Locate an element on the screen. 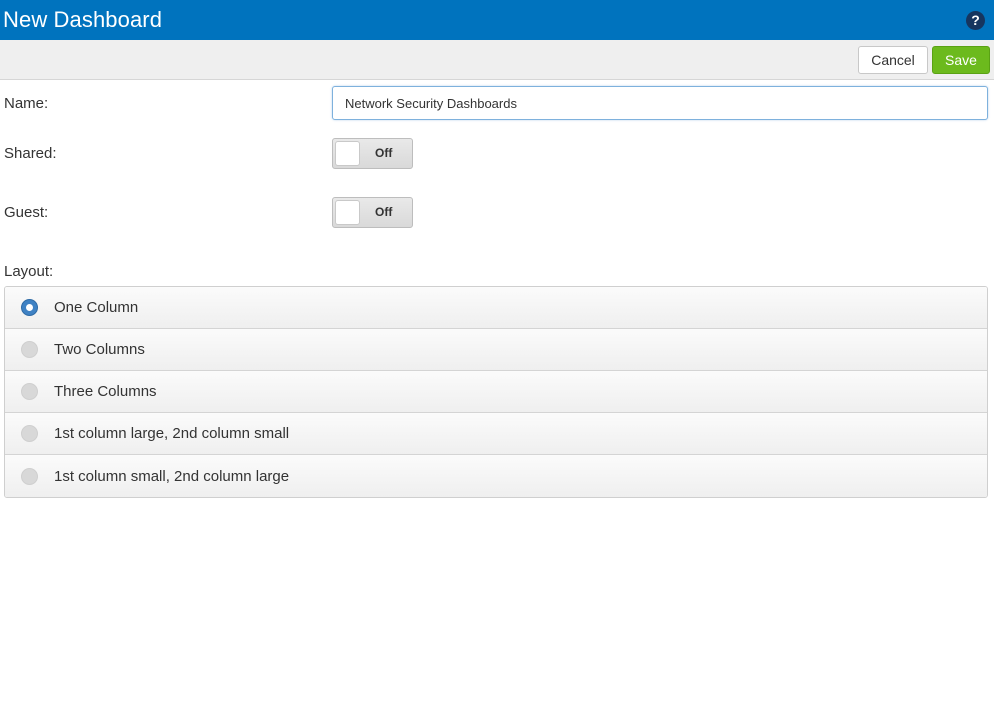 Image resolution: width=994 pixels, height=722 pixels. layout-option-label: One Column is located at coordinates (96, 307).